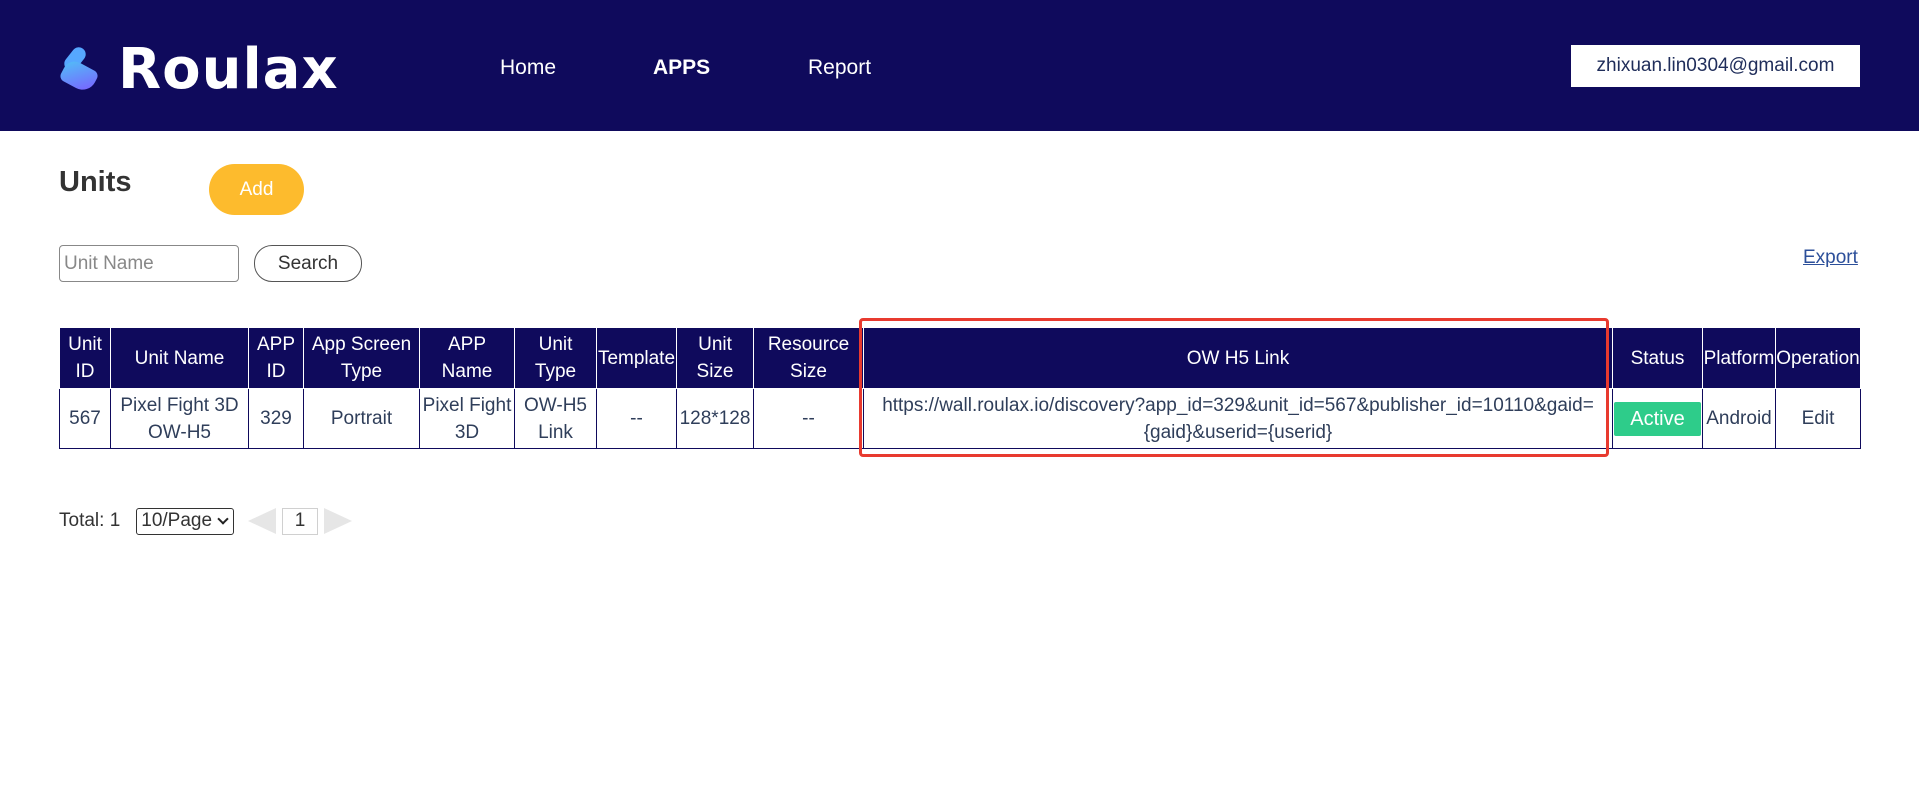  What do you see at coordinates (223, 519) in the screenshot?
I see `chevron-down-icon` at bounding box center [223, 519].